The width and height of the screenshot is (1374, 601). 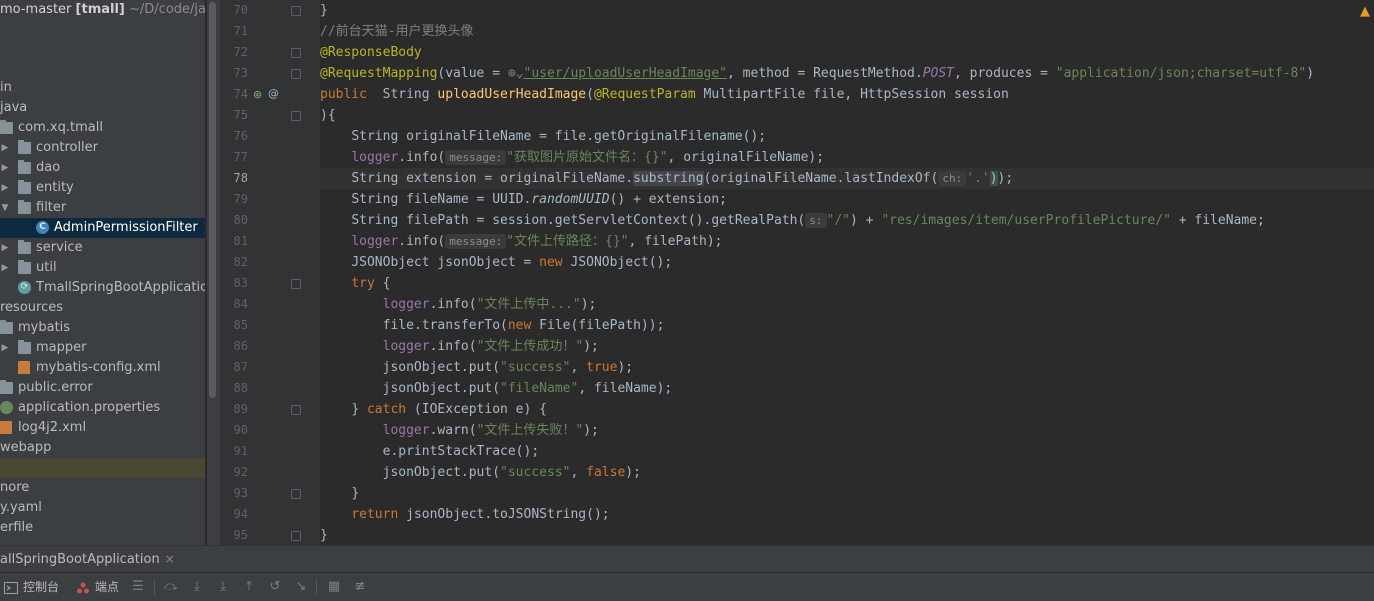 What do you see at coordinates (102, 268) in the screenshot?
I see `tree-item-util: ▶ util` at bounding box center [102, 268].